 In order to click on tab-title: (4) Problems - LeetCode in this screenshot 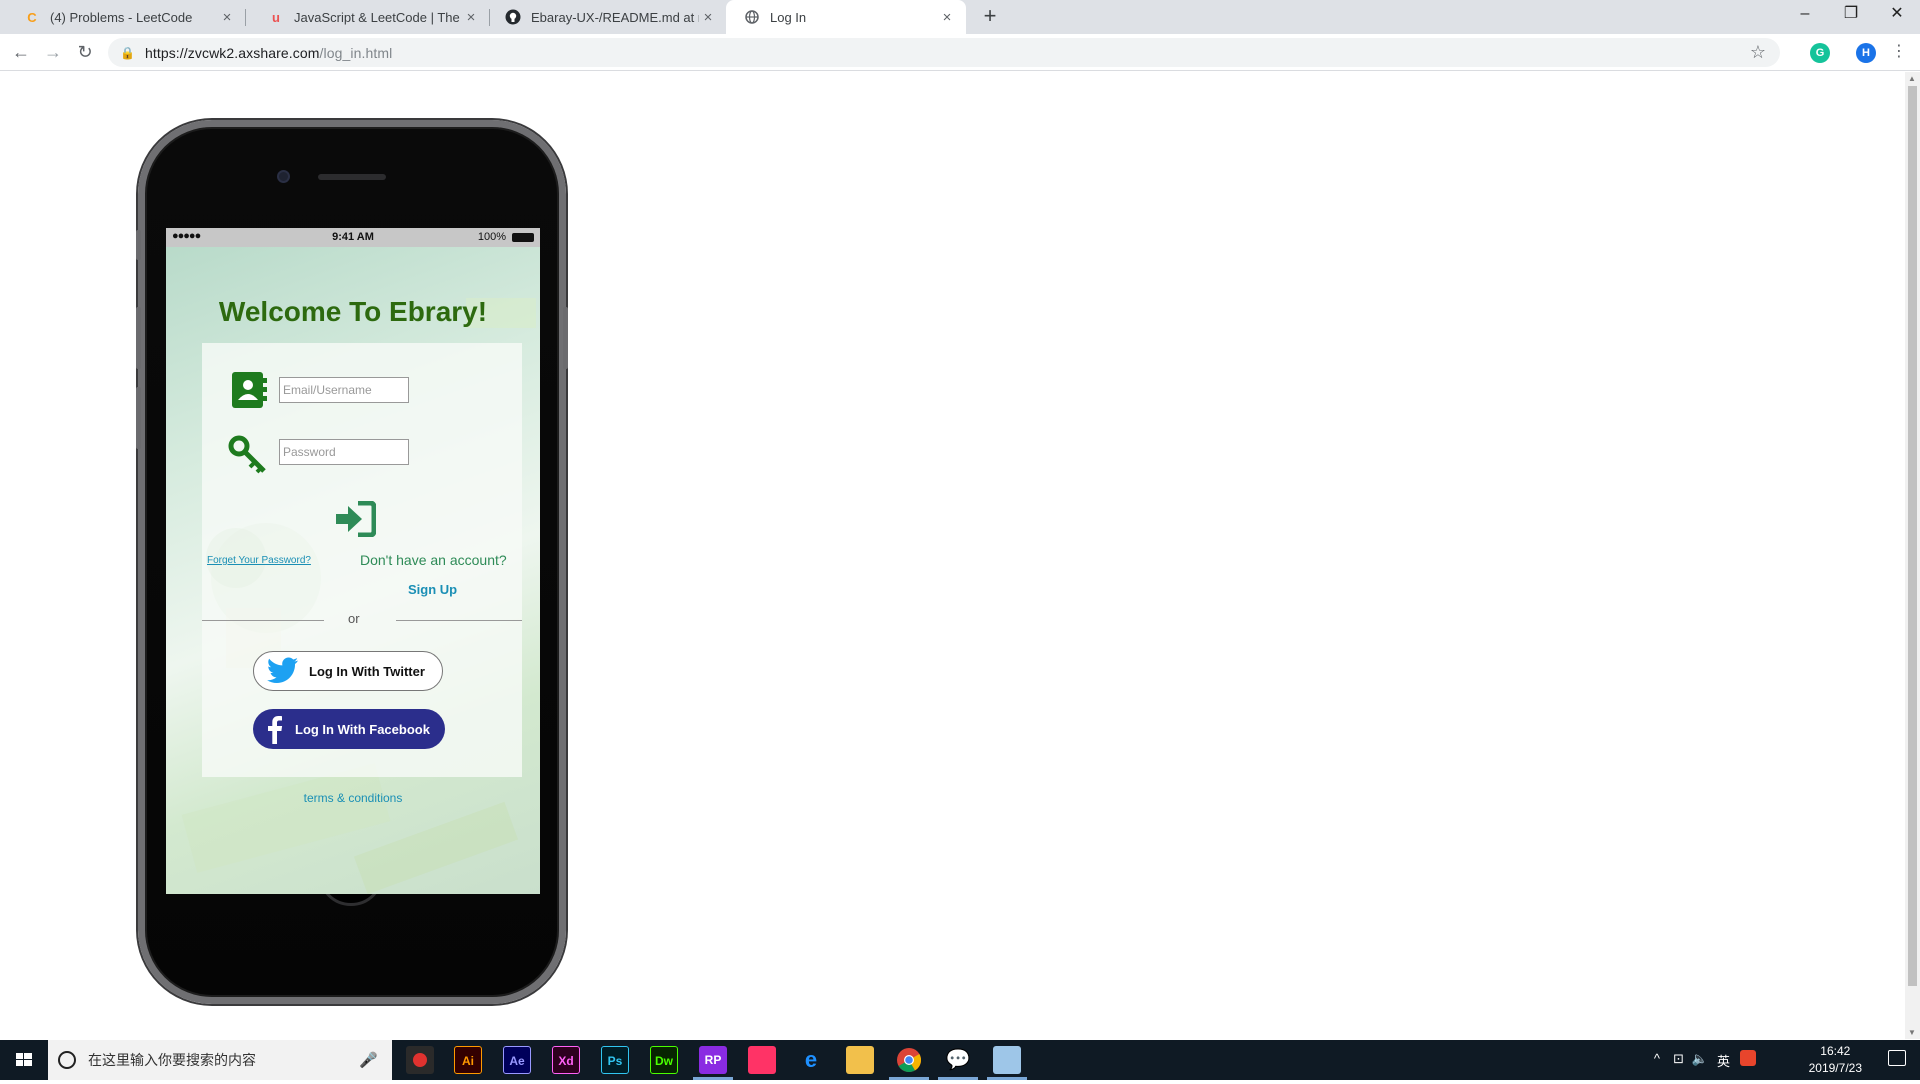, I will do `click(121, 17)`.